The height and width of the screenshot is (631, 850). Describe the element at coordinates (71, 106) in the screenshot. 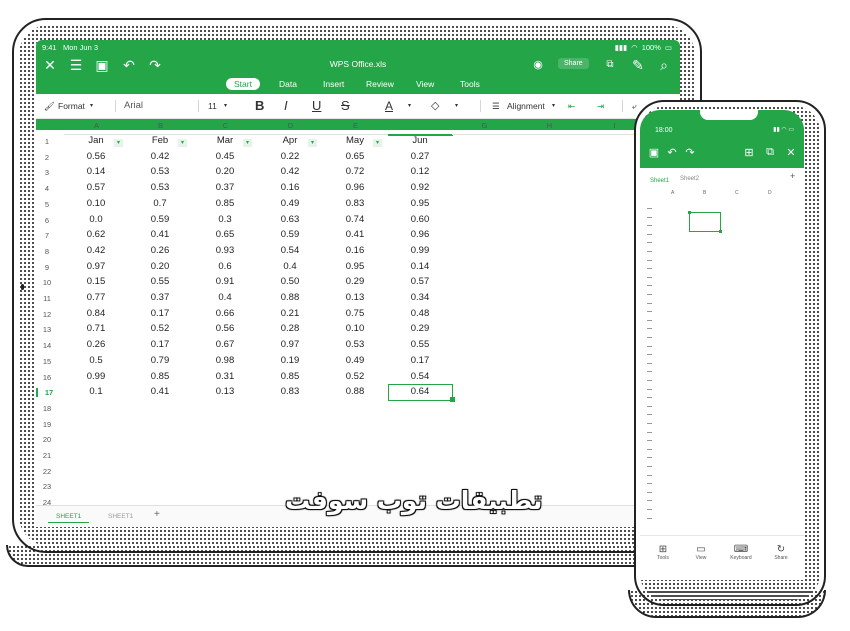

I see `format-dropdown: Format` at that location.